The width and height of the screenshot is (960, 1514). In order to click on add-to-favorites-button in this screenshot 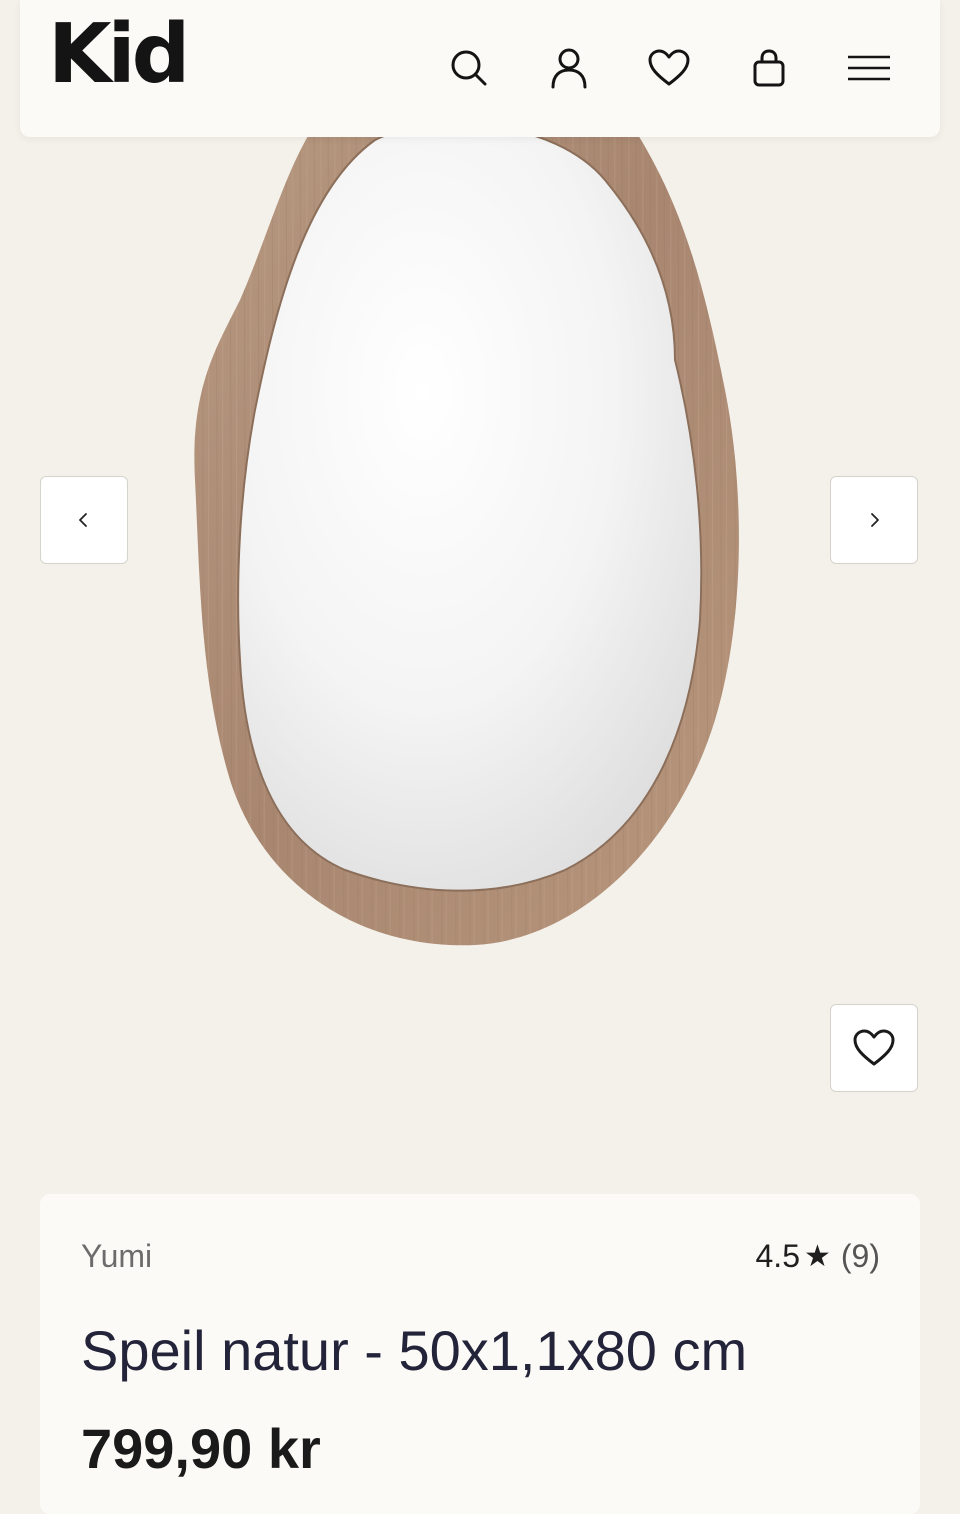, I will do `click(874, 1048)`.